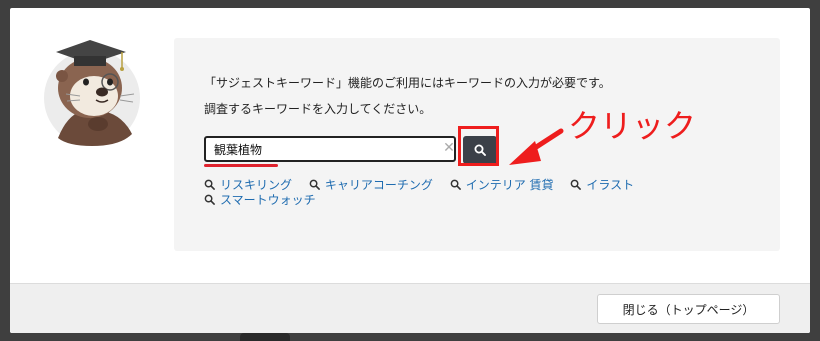  What do you see at coordinates (407, 83) in the screenshot?
I see `keyword-required-message: 「サジェストキーワード」機能のご利用にはキーワードの入力が必要です。` at bounding box center [407, 83].